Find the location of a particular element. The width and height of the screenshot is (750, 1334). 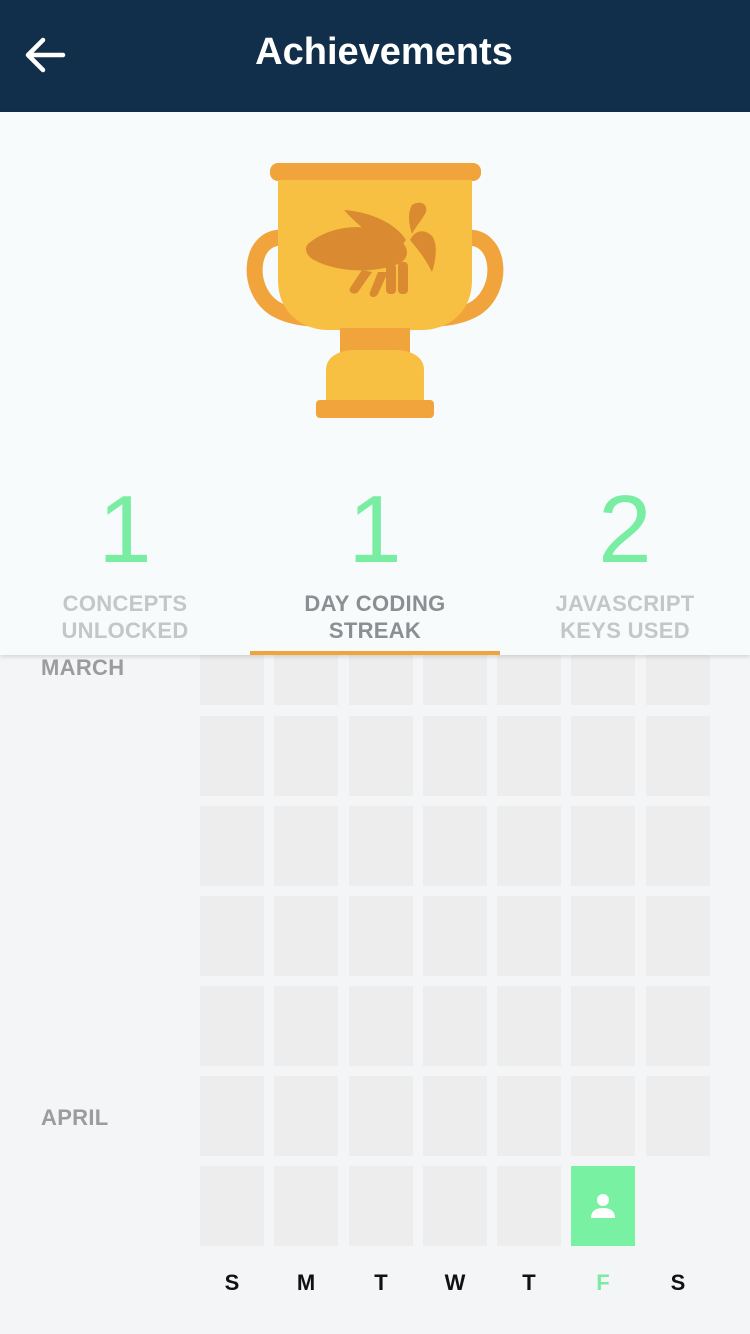

calendar-day-active is located at coordinates (603, 1206).